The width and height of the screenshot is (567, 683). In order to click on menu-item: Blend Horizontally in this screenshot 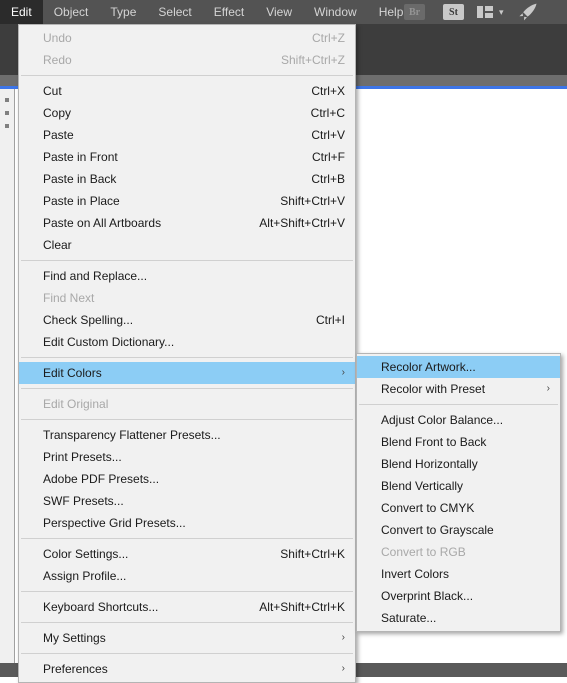, I will do `click(458, 464)`.